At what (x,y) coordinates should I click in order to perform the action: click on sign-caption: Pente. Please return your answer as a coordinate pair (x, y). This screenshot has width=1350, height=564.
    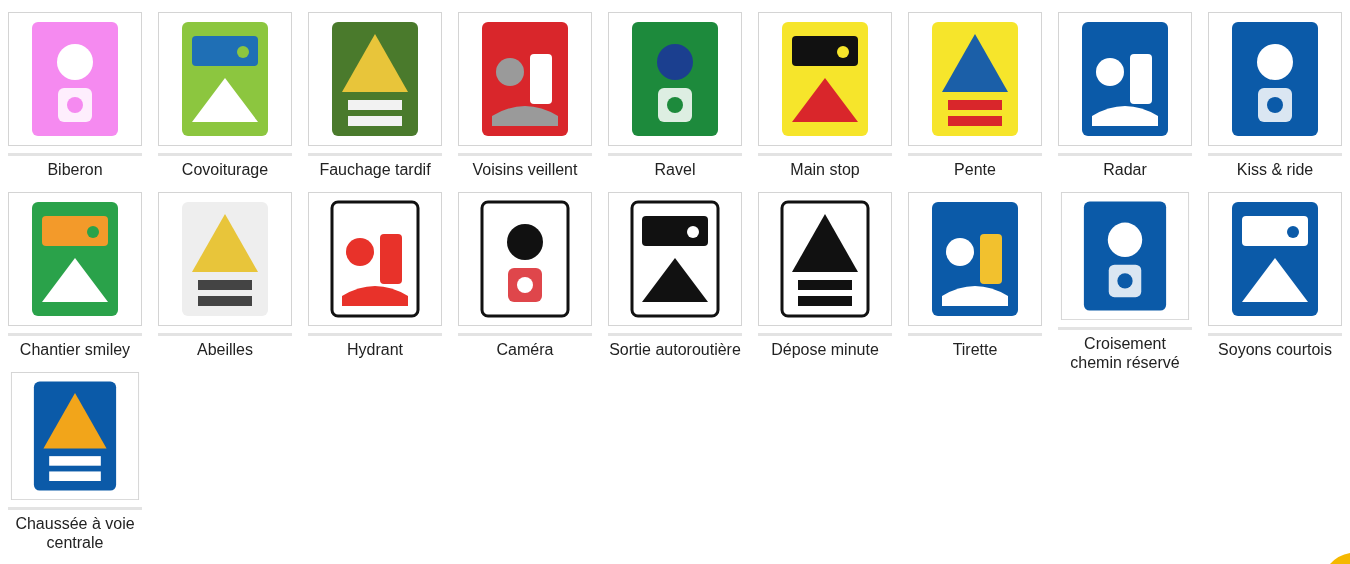
    Looking at the image, I should click on (975, 169).